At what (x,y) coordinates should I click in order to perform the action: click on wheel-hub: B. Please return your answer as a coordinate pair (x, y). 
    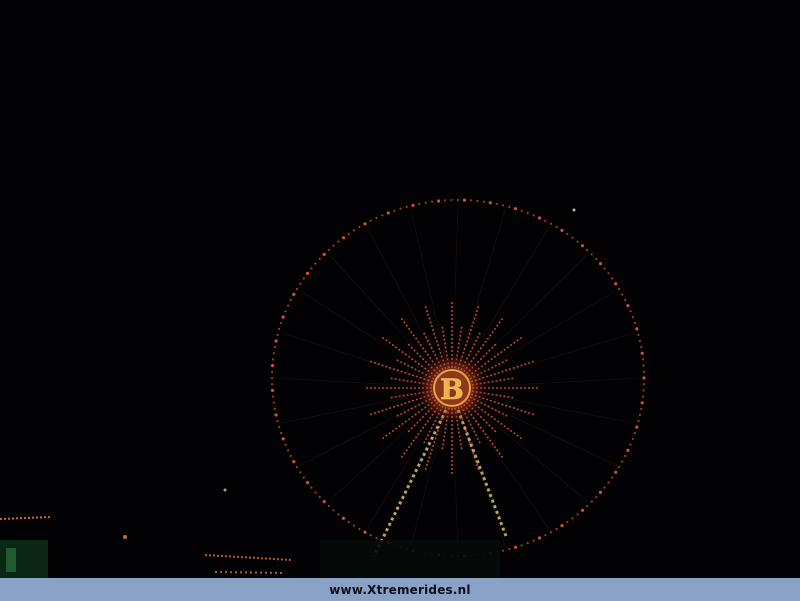
    Looking at the image, I should click on (452, 388).